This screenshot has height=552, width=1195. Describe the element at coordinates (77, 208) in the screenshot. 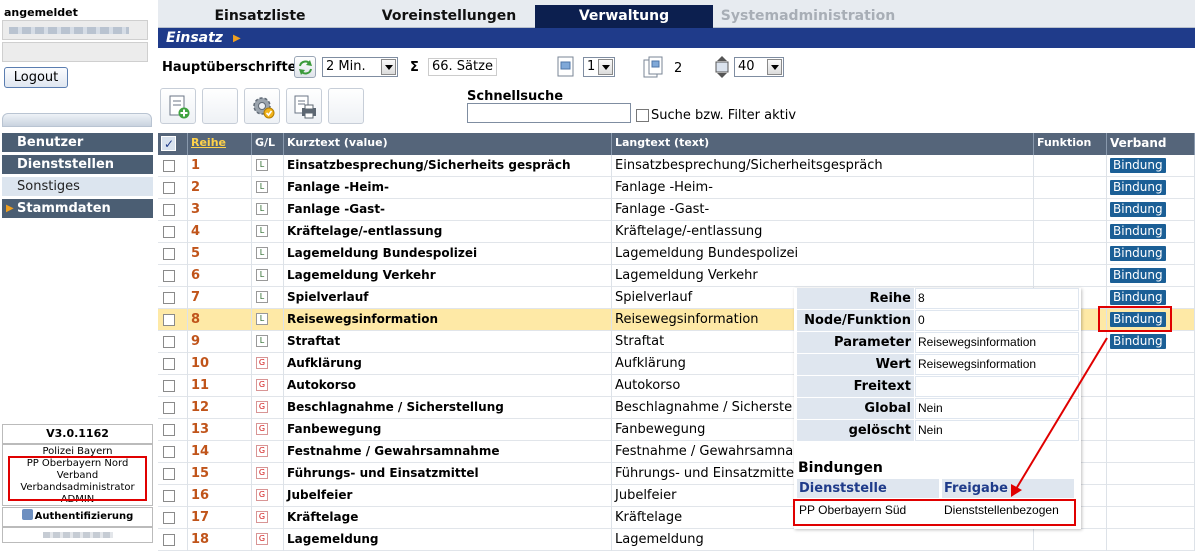

I see `nav-item-stammdaten: ▶ Stammdaten` at that location.